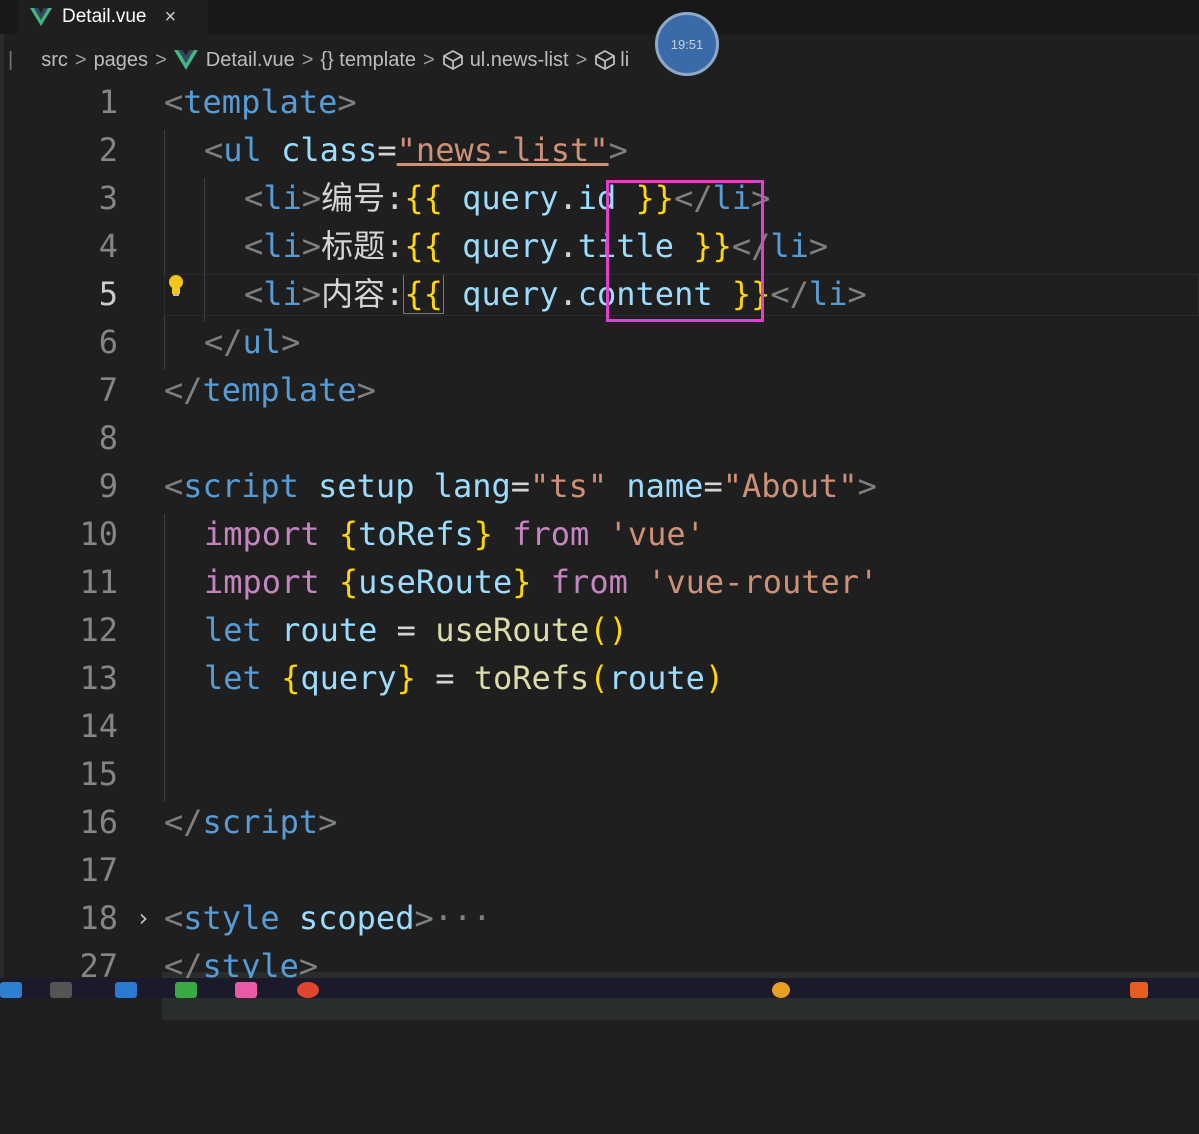  I want to click on line-number: 8, so click(108, 438).